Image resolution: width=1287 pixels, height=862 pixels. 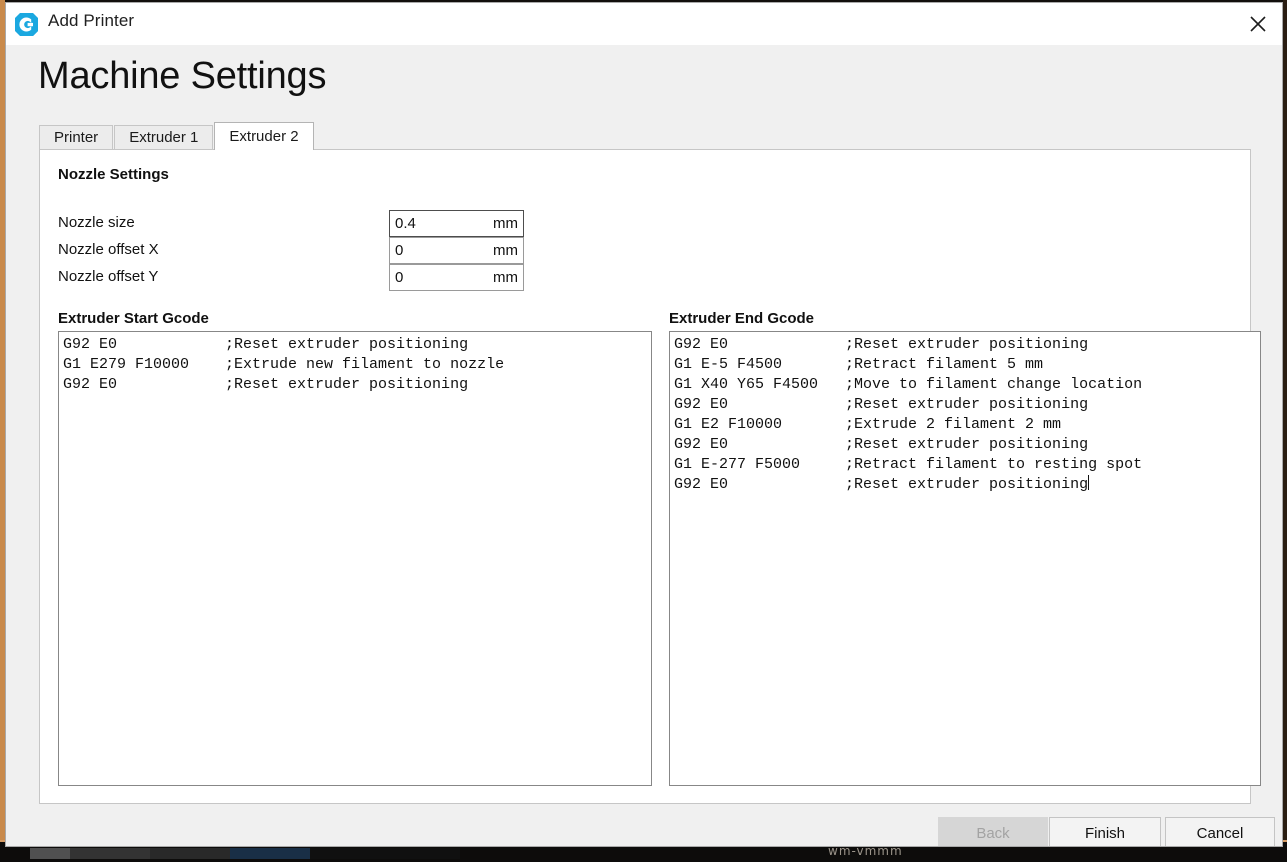 I want to click on extruder-end-gcode-heading: Extruder End Gcode, so click(x=742, y=318).